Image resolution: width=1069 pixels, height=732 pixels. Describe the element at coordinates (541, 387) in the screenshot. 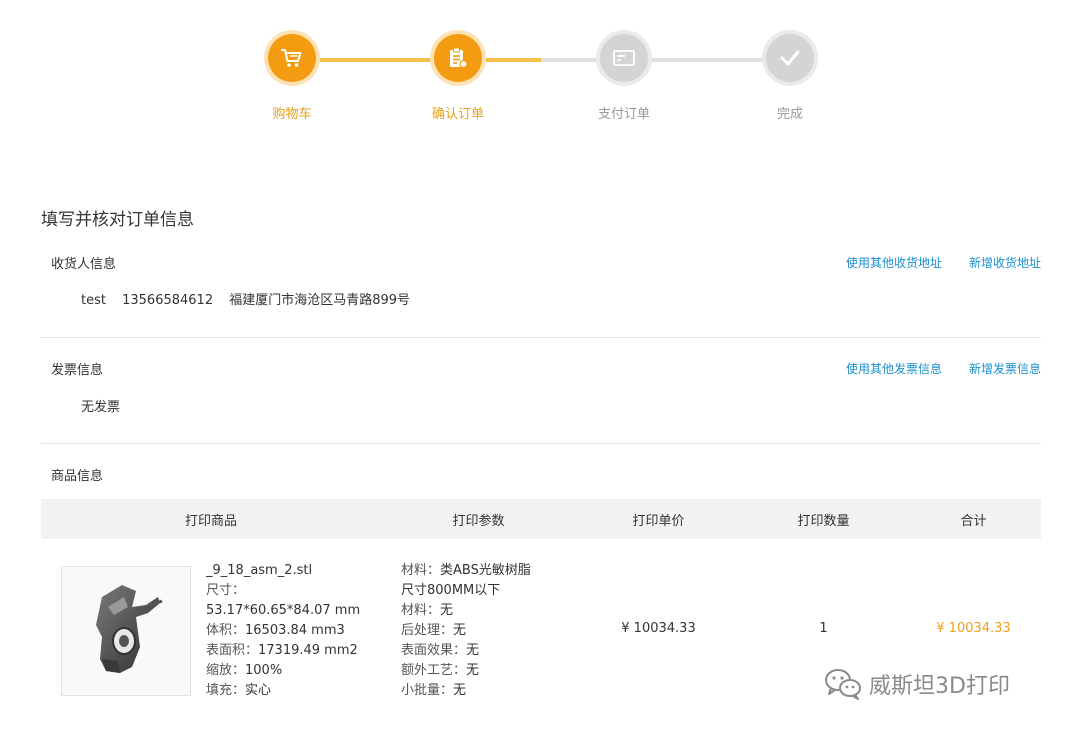

I see `invoice-section: 发票信息 使用其他发票信息 新增发票信息 无发票` at that location.